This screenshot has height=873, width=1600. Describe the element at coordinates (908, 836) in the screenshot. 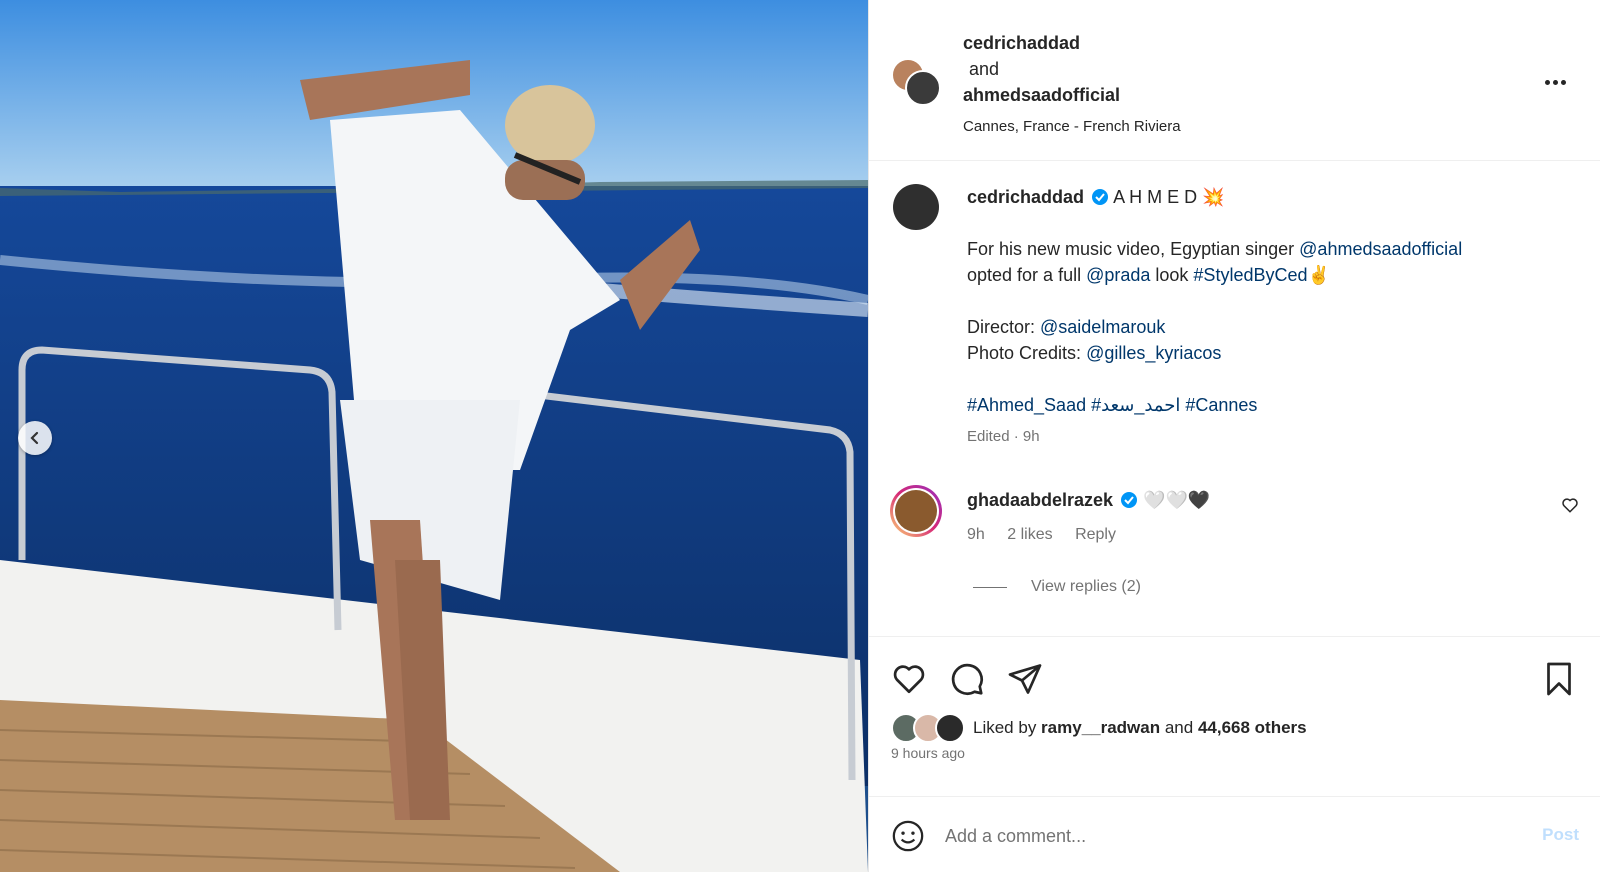

I see `emoji-smiley-icon` at that location.